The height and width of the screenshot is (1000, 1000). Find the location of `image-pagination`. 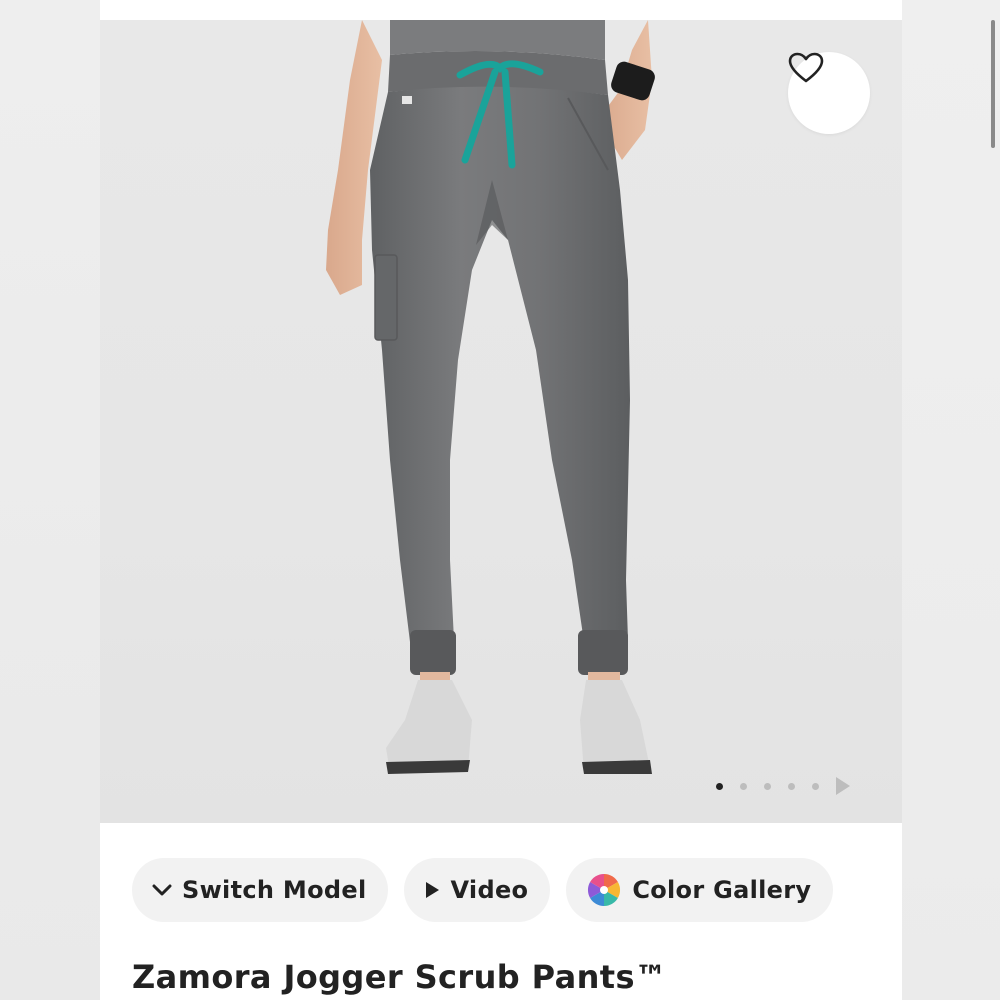

image-pagination is located at coordinates (783, 786).